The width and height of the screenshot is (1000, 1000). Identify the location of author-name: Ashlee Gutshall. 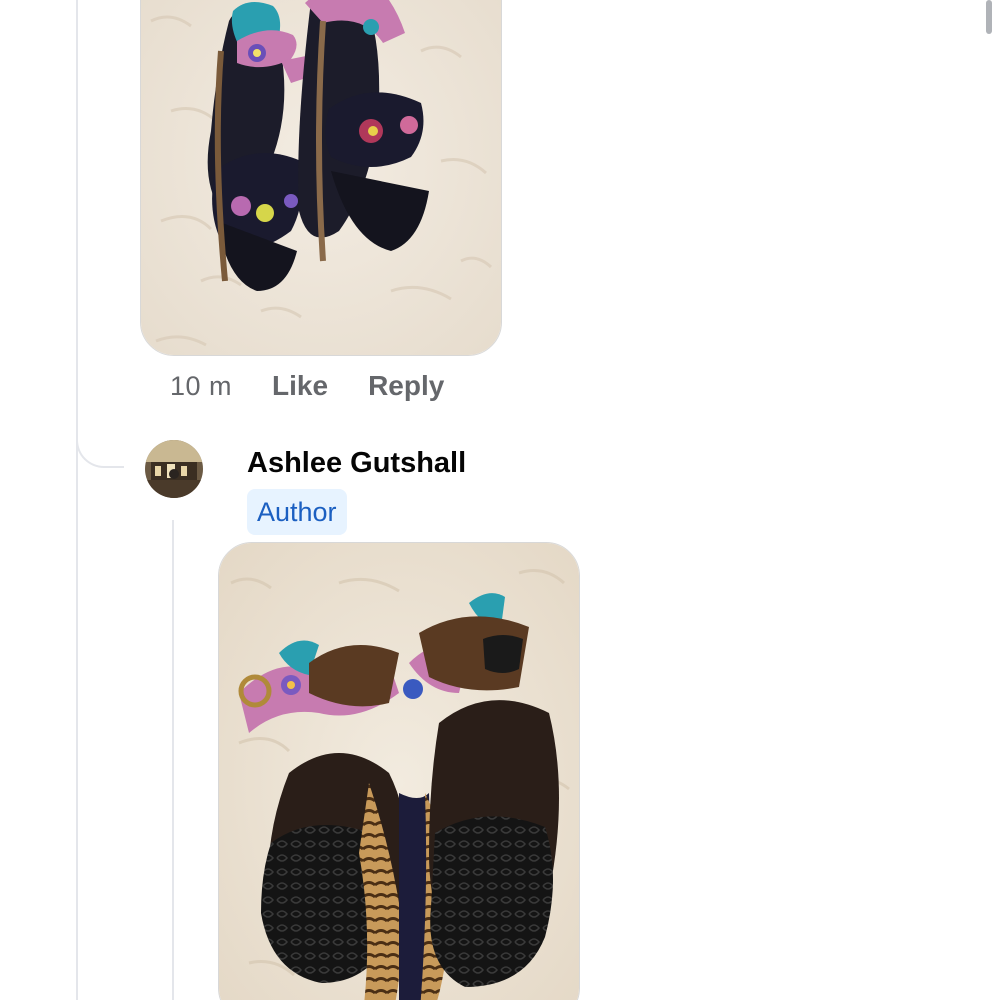
(356, 463).